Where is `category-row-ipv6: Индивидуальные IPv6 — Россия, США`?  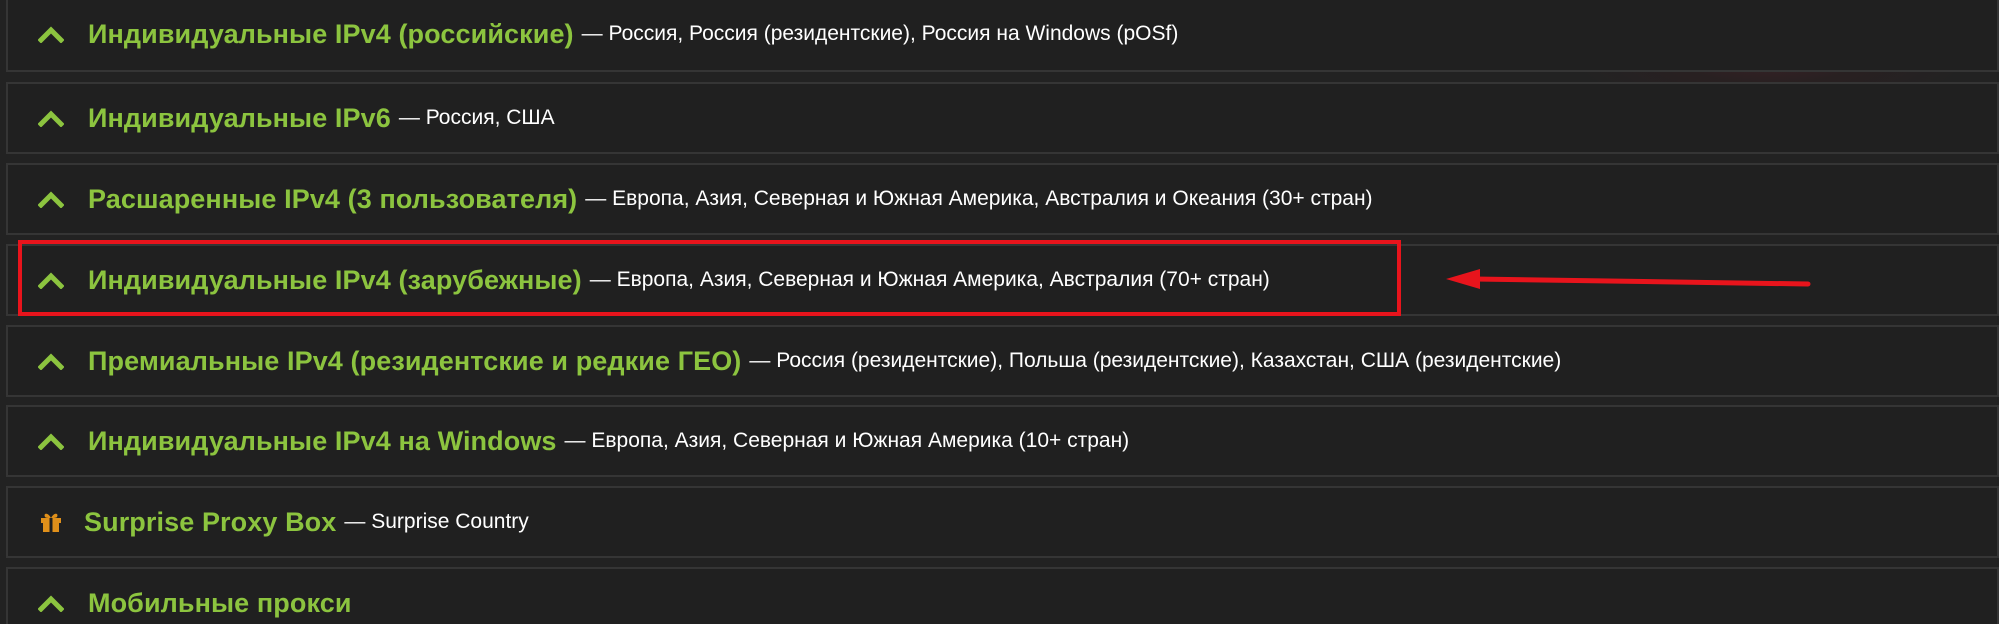 category-row-ipv6: Индивидуальные IPv6 — Россия, США is located at coordinates (1002, 118).